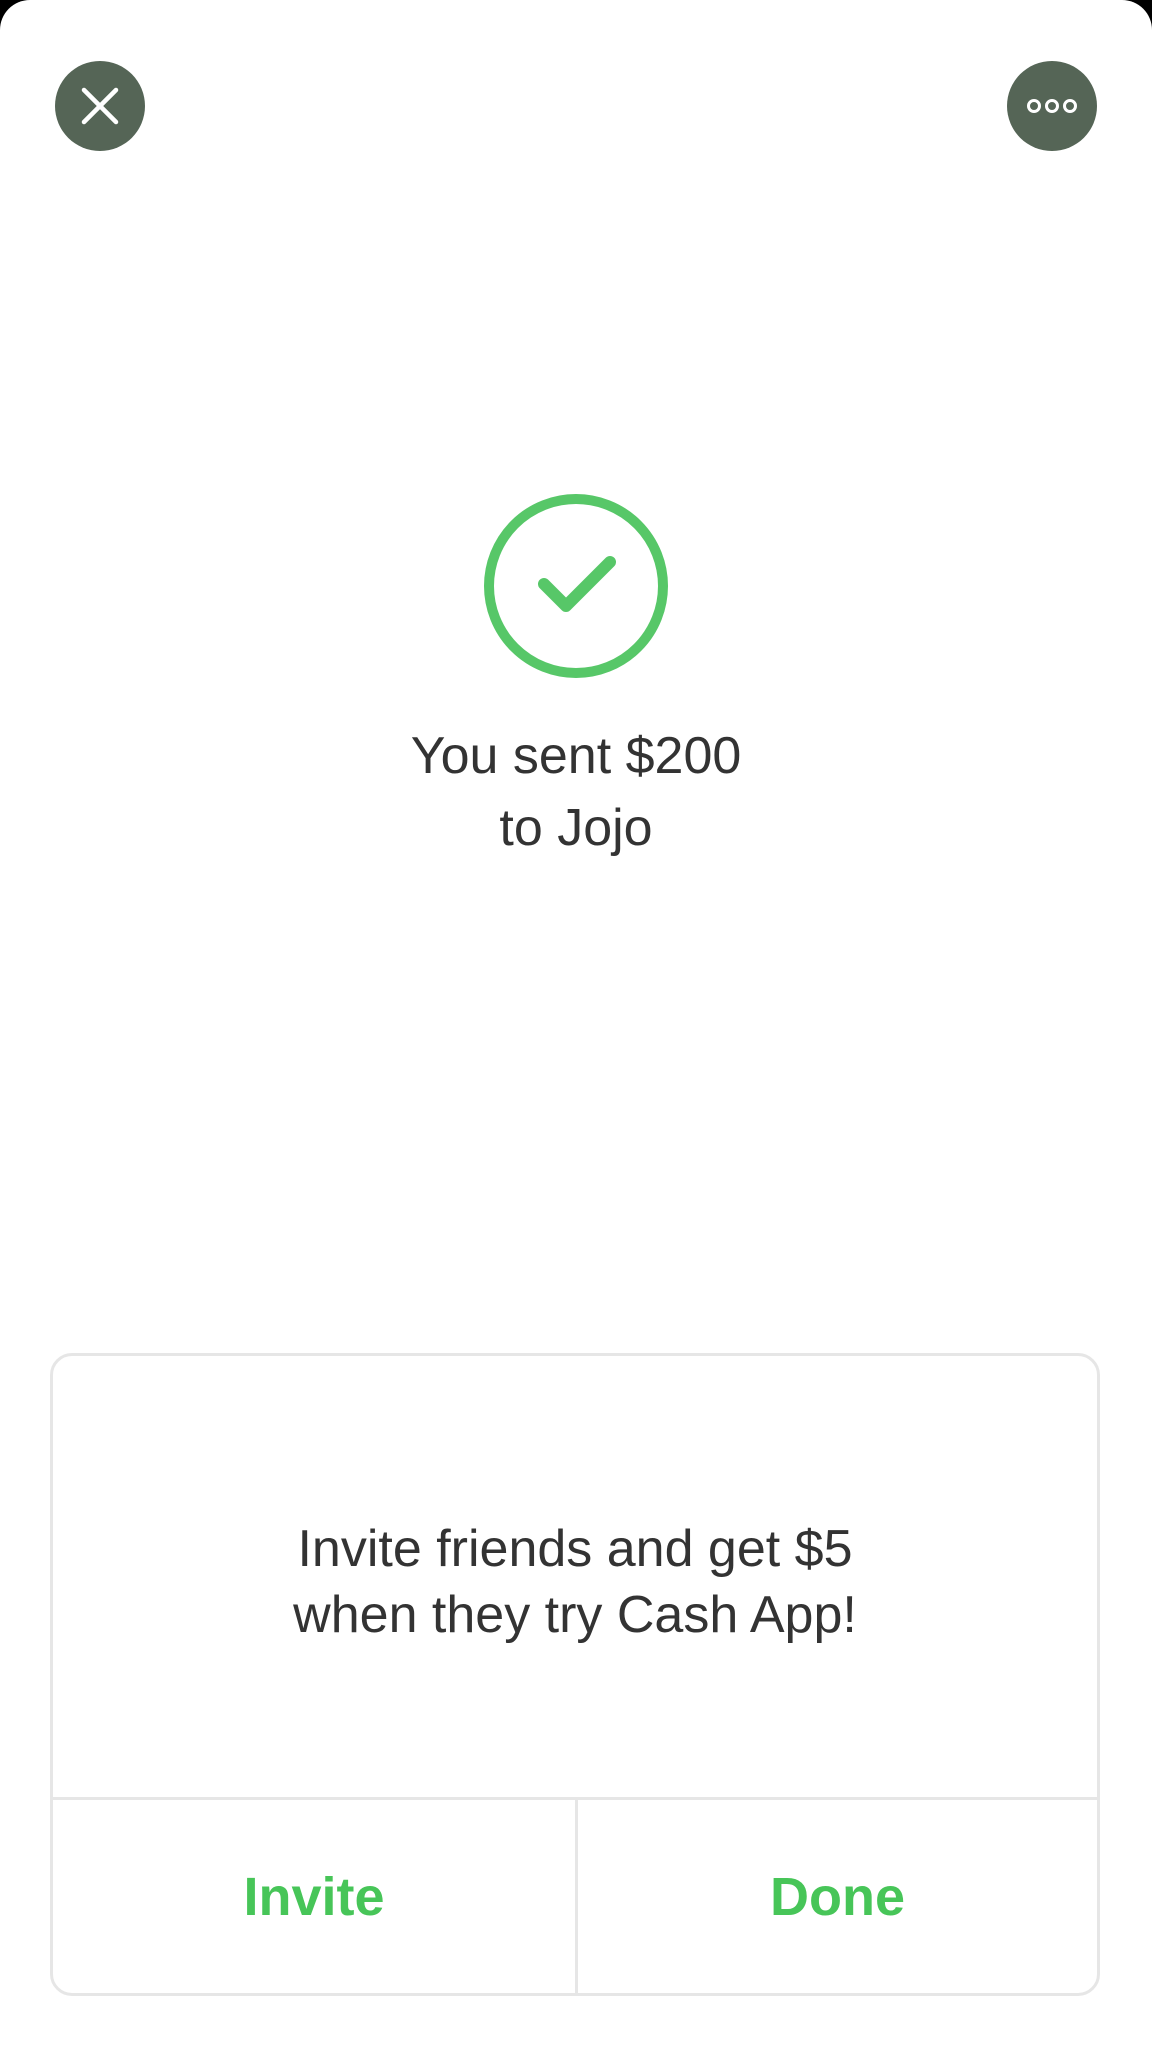 The width and height of the screenshot is (1152, 2048). I want to click on more-options-icon, so click(1052, 106).